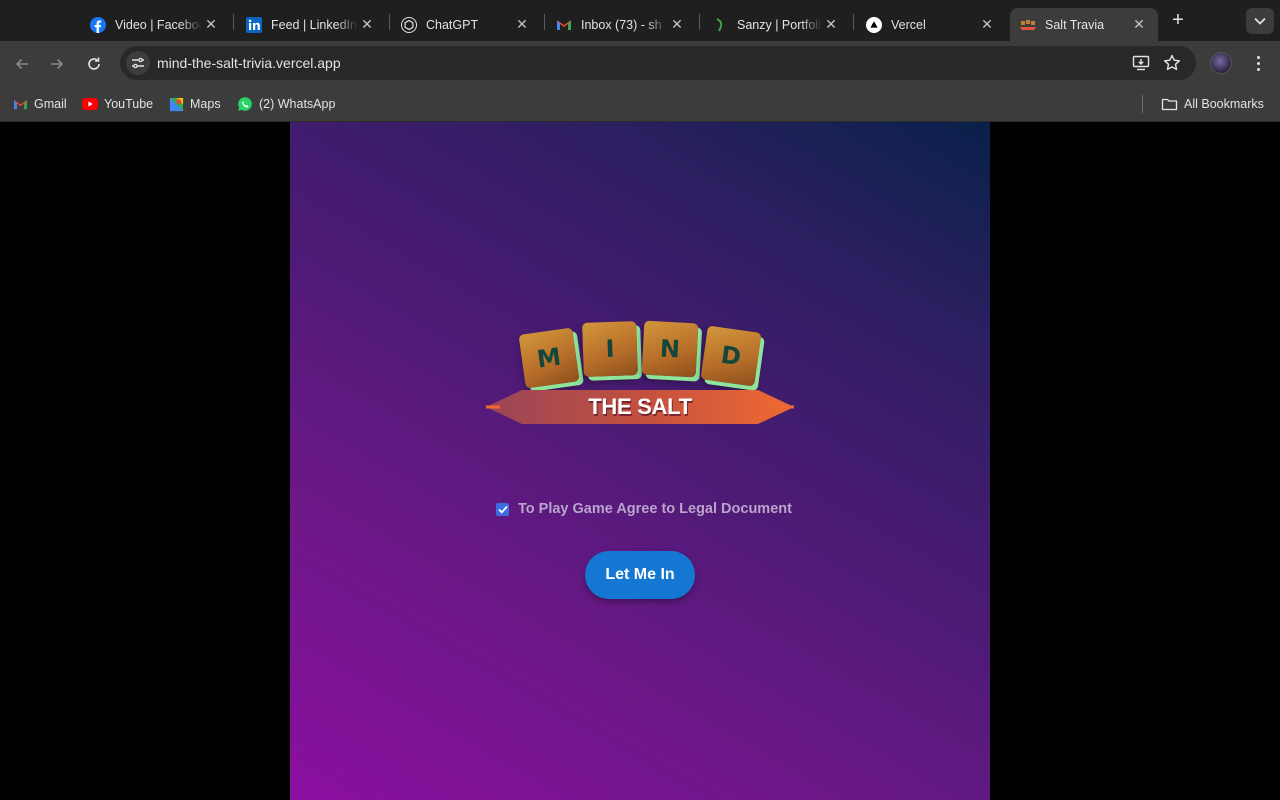 This screenshot has width=1280, height=800. I want to click on browser-toolbar: mind-the-salt-trivia.vercel.app, so click(640, 63).